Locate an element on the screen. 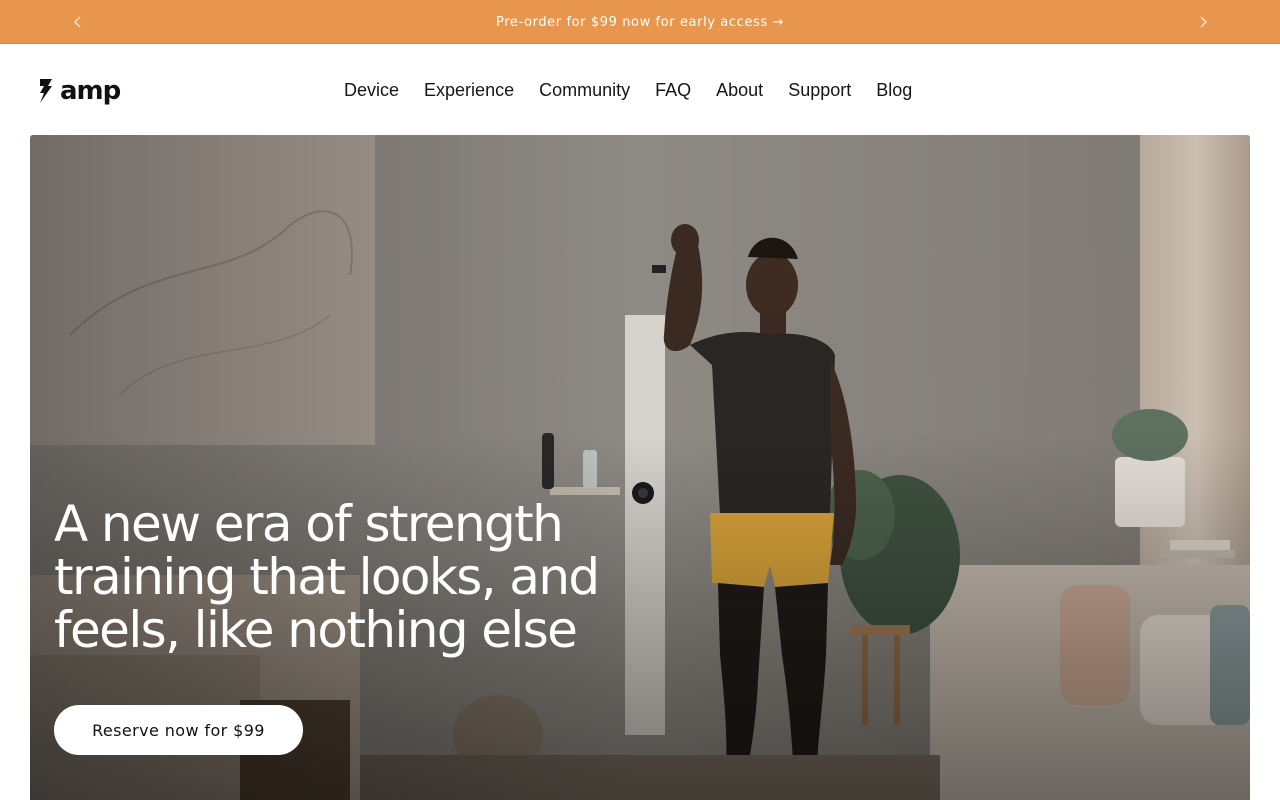  announcement-bar: Pre-order for $99 now for early access → is located at coordinates (640, 22).